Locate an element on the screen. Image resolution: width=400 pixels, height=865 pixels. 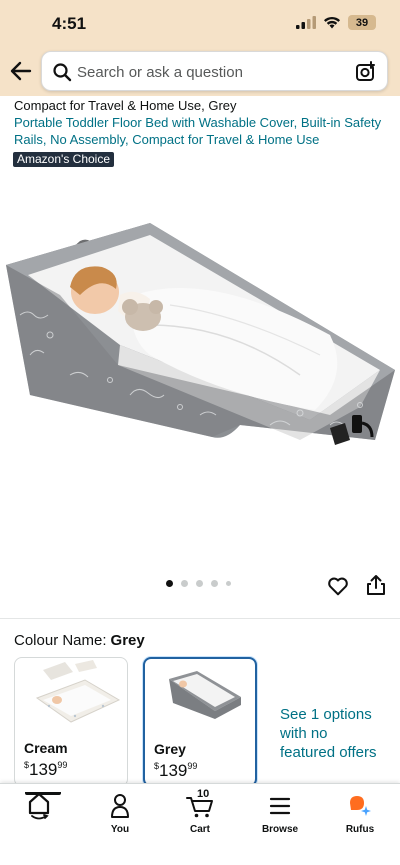
menu-icon is located at coordinates (280, 806).